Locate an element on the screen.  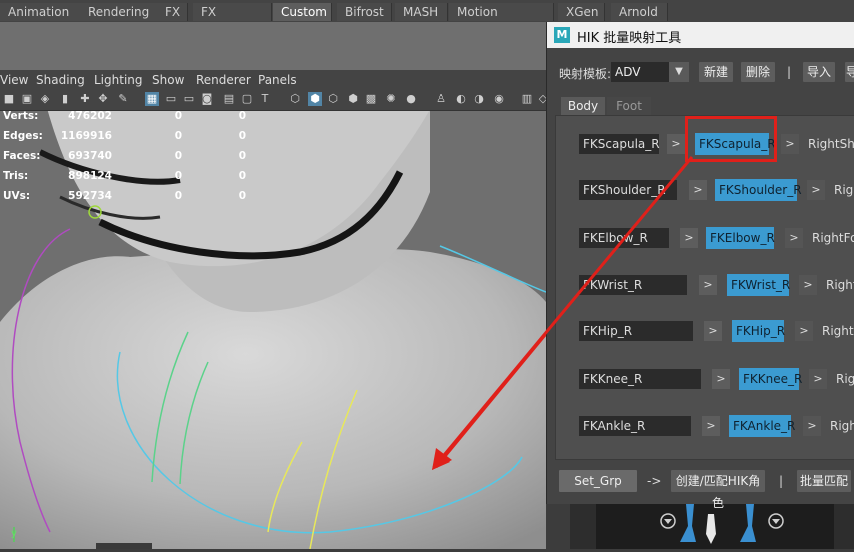
camera-icon: ▥ is located at coordinates (527, 99).